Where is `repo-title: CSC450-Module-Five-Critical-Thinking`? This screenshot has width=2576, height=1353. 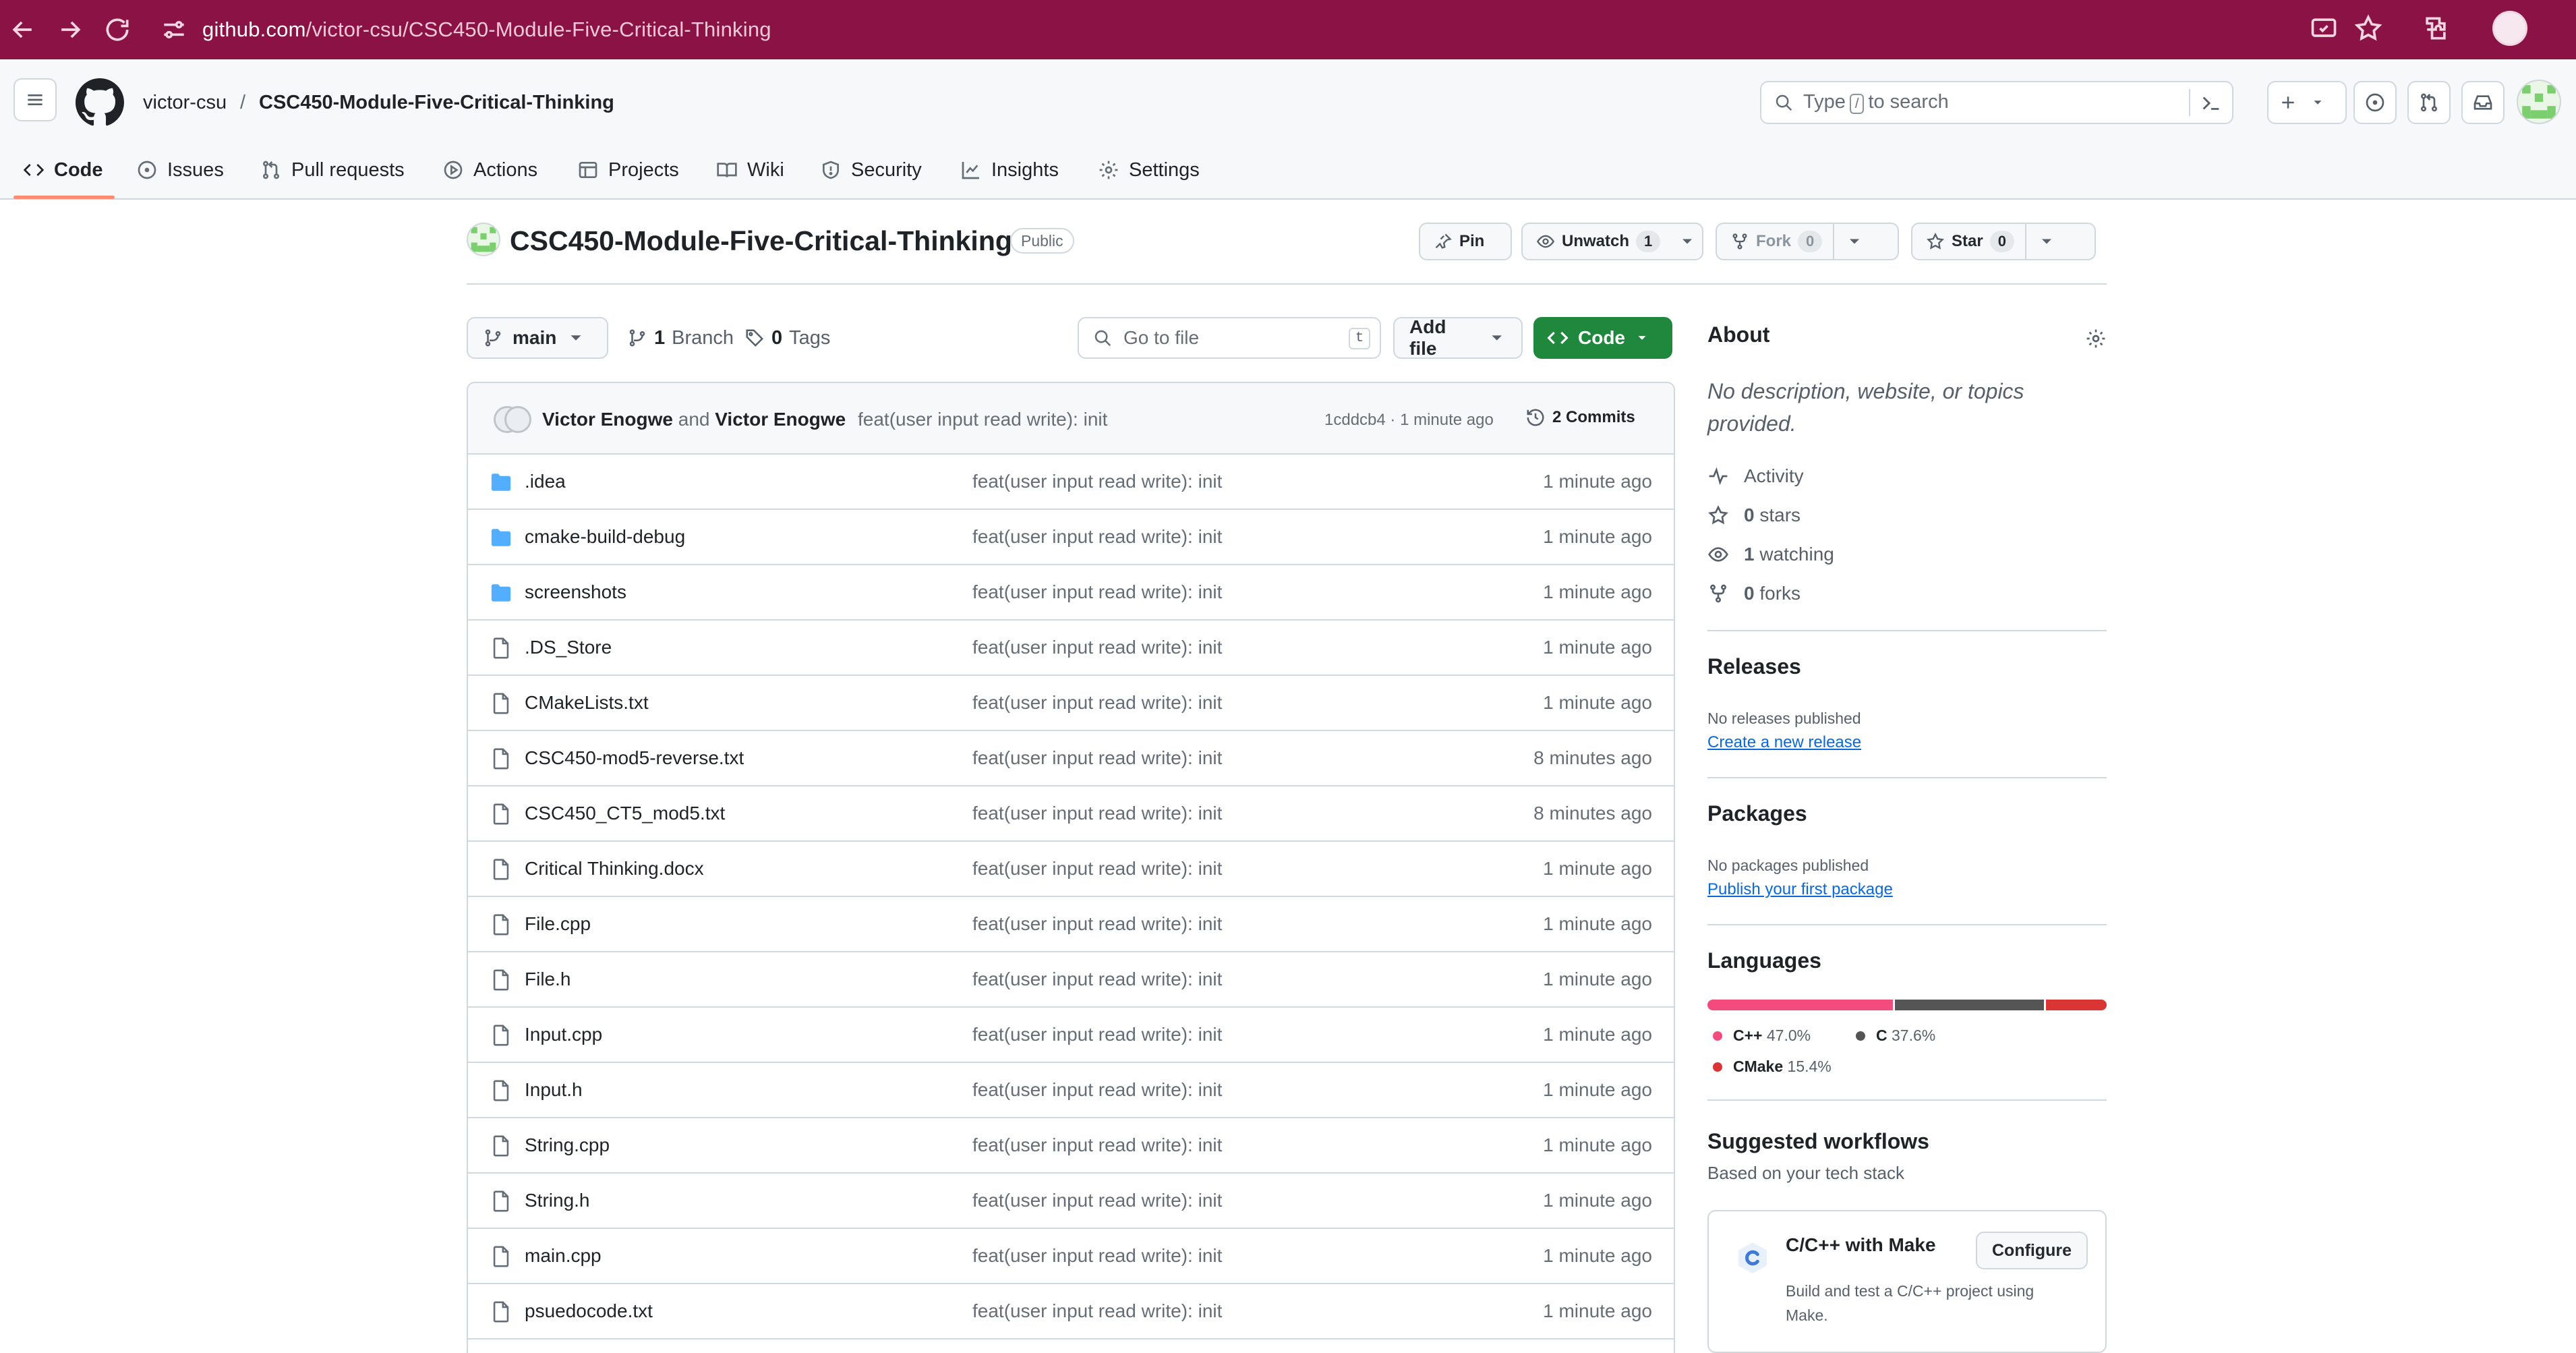 repo-title: CSC450-Module-Five-Critical-Thinking is located at coordinates (761, 241).